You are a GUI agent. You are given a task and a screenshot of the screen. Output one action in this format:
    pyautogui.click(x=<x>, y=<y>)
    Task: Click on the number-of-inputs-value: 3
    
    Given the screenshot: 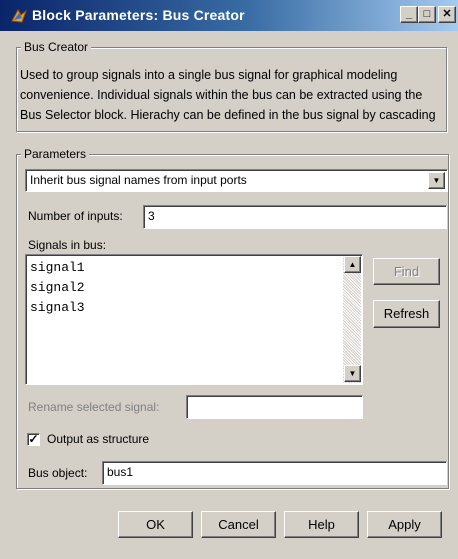 What is the action you would take?
    pyautogui.click(x=151, y=216)
    